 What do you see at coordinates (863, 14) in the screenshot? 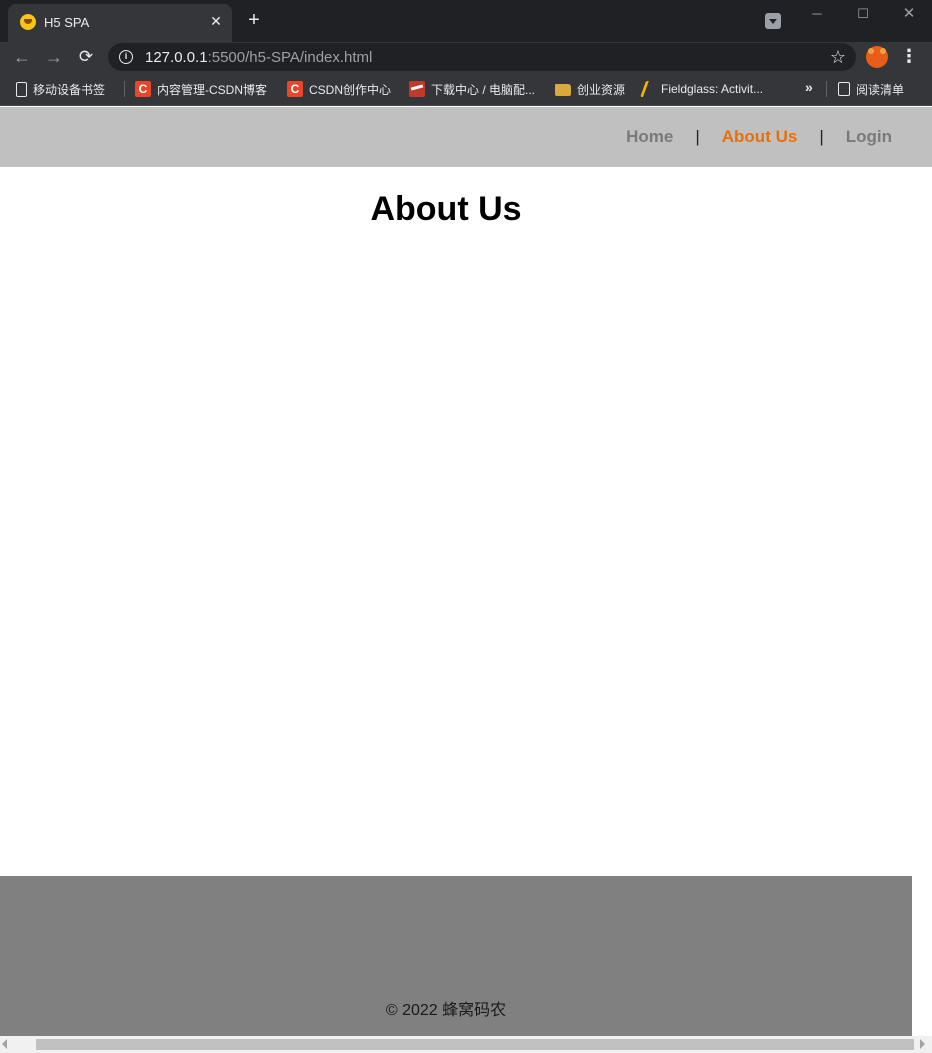
I see `window-maximize-button: ☐` at bounding box center [863, 14].